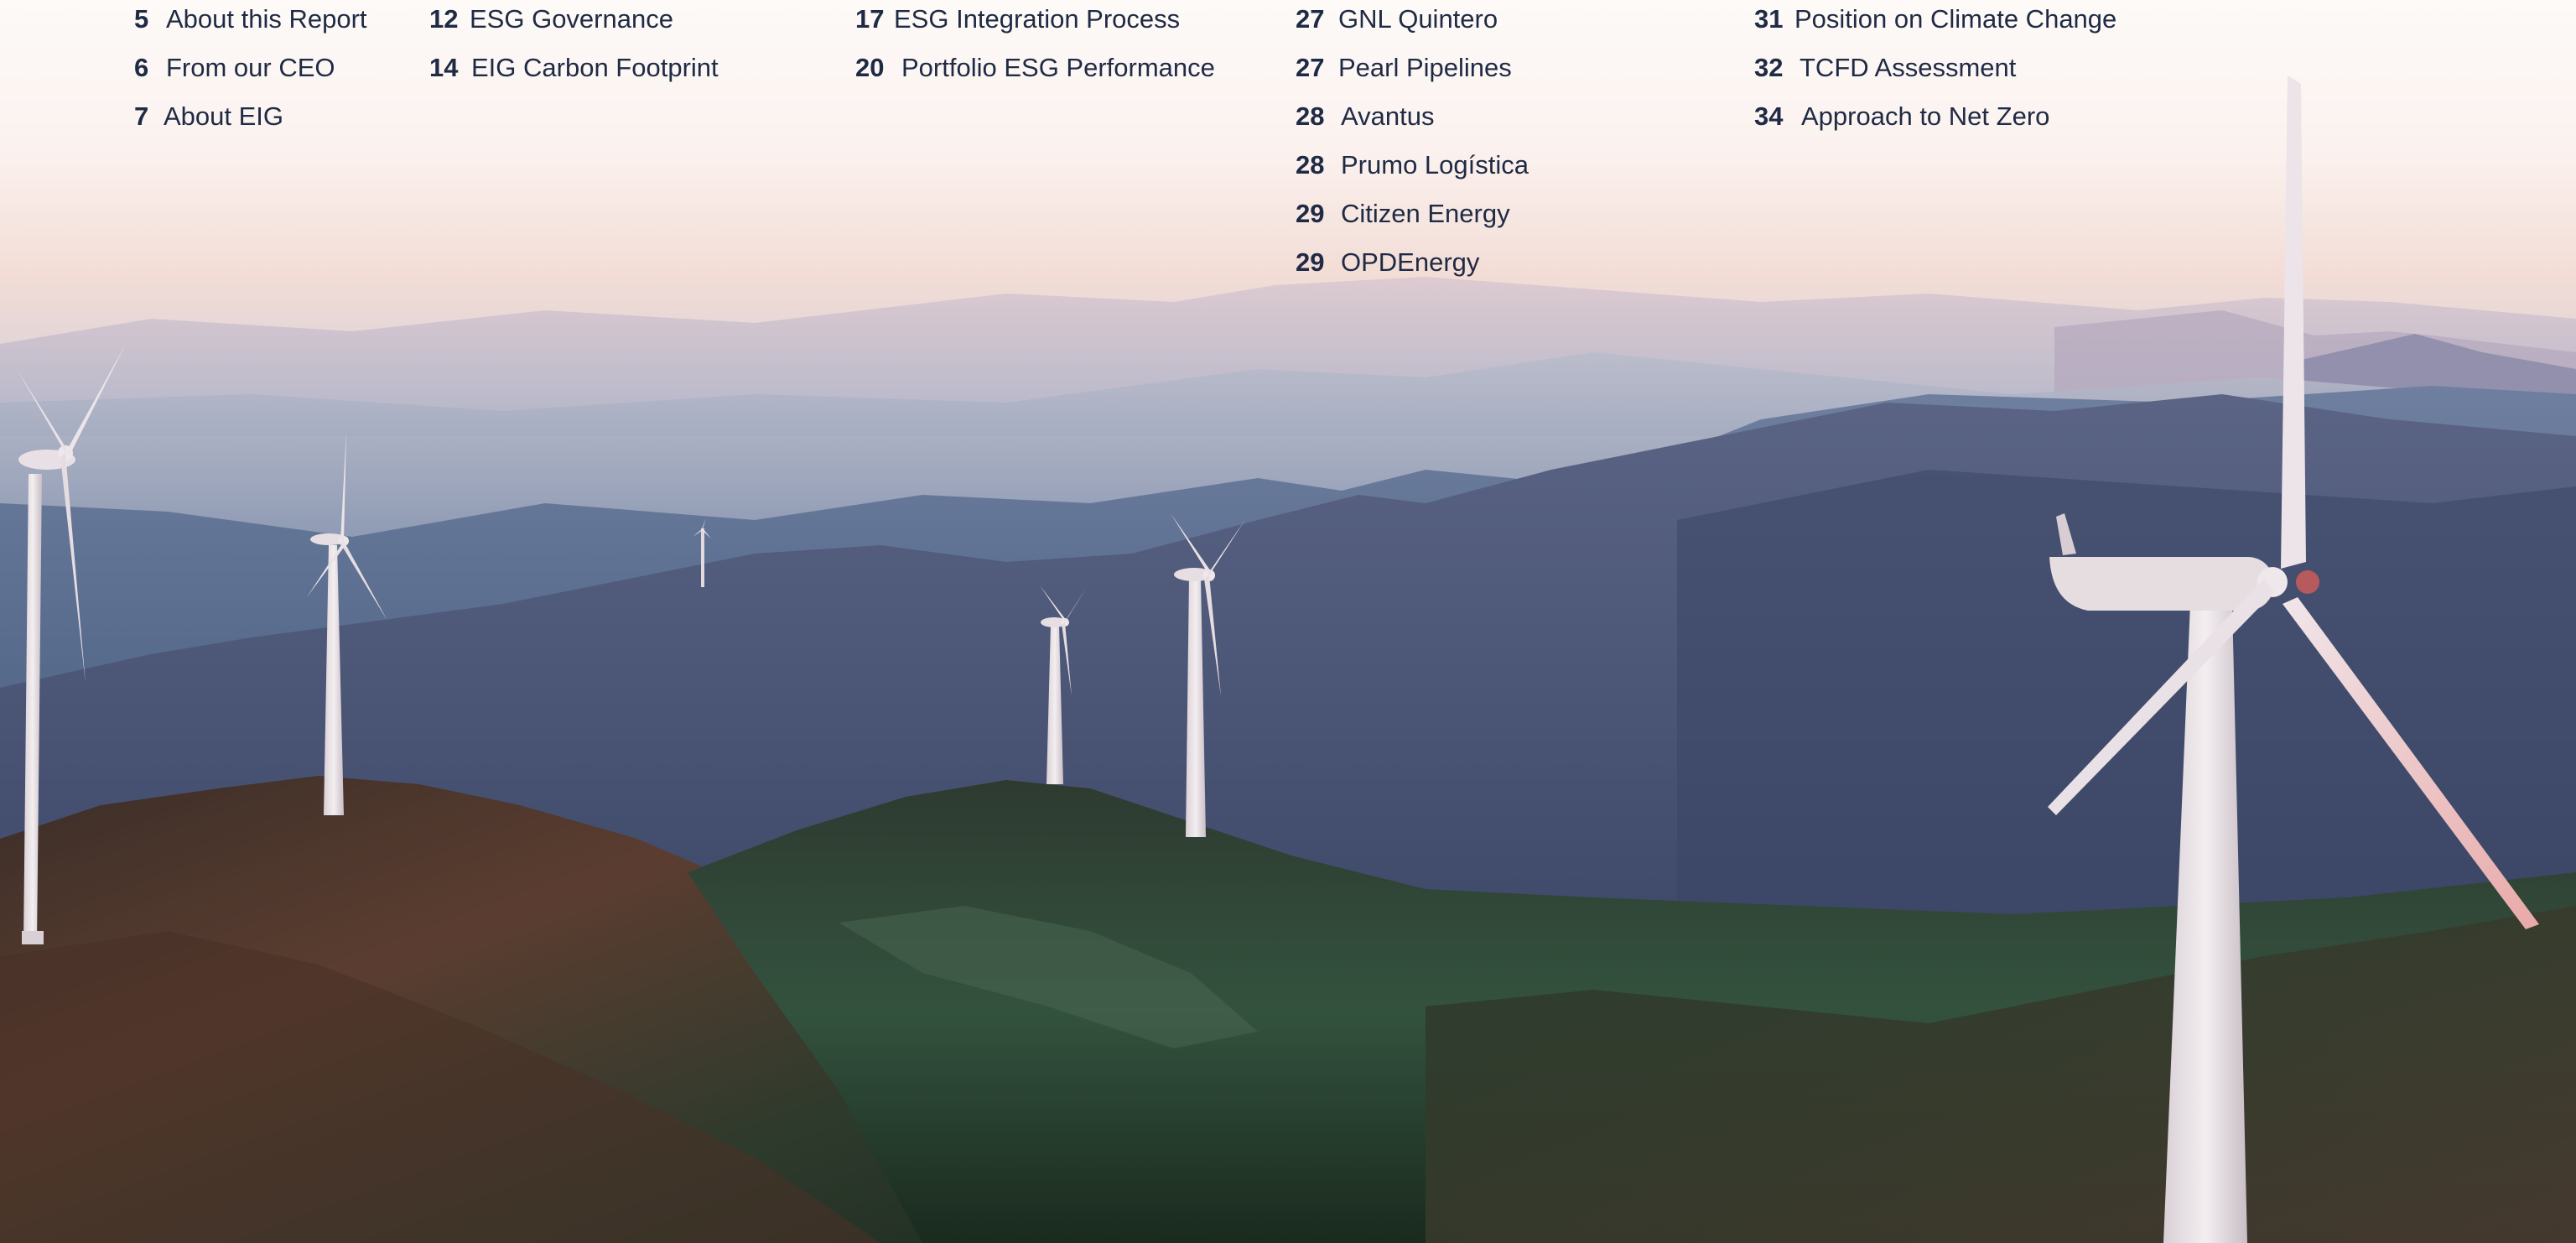  What do you see at coordinates (1435, 164) in the screenshot?
I see `toc-title: Prumo Logística` at bounding box center [1435, 164].